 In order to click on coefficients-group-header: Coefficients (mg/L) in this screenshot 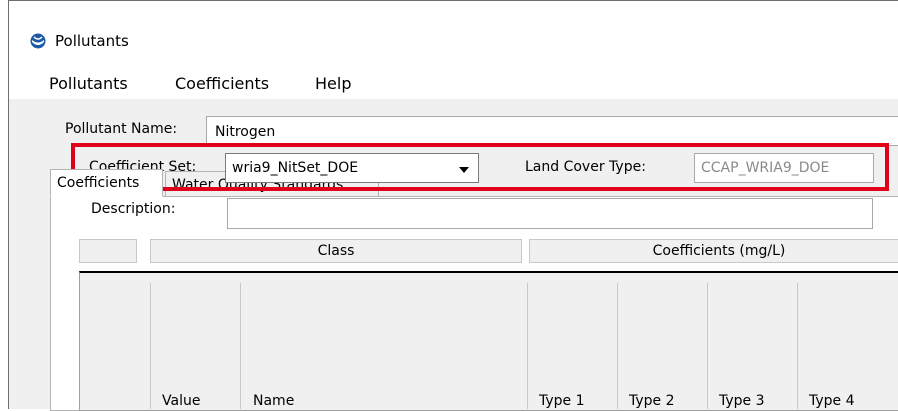, I will do `click(713, 251)`.